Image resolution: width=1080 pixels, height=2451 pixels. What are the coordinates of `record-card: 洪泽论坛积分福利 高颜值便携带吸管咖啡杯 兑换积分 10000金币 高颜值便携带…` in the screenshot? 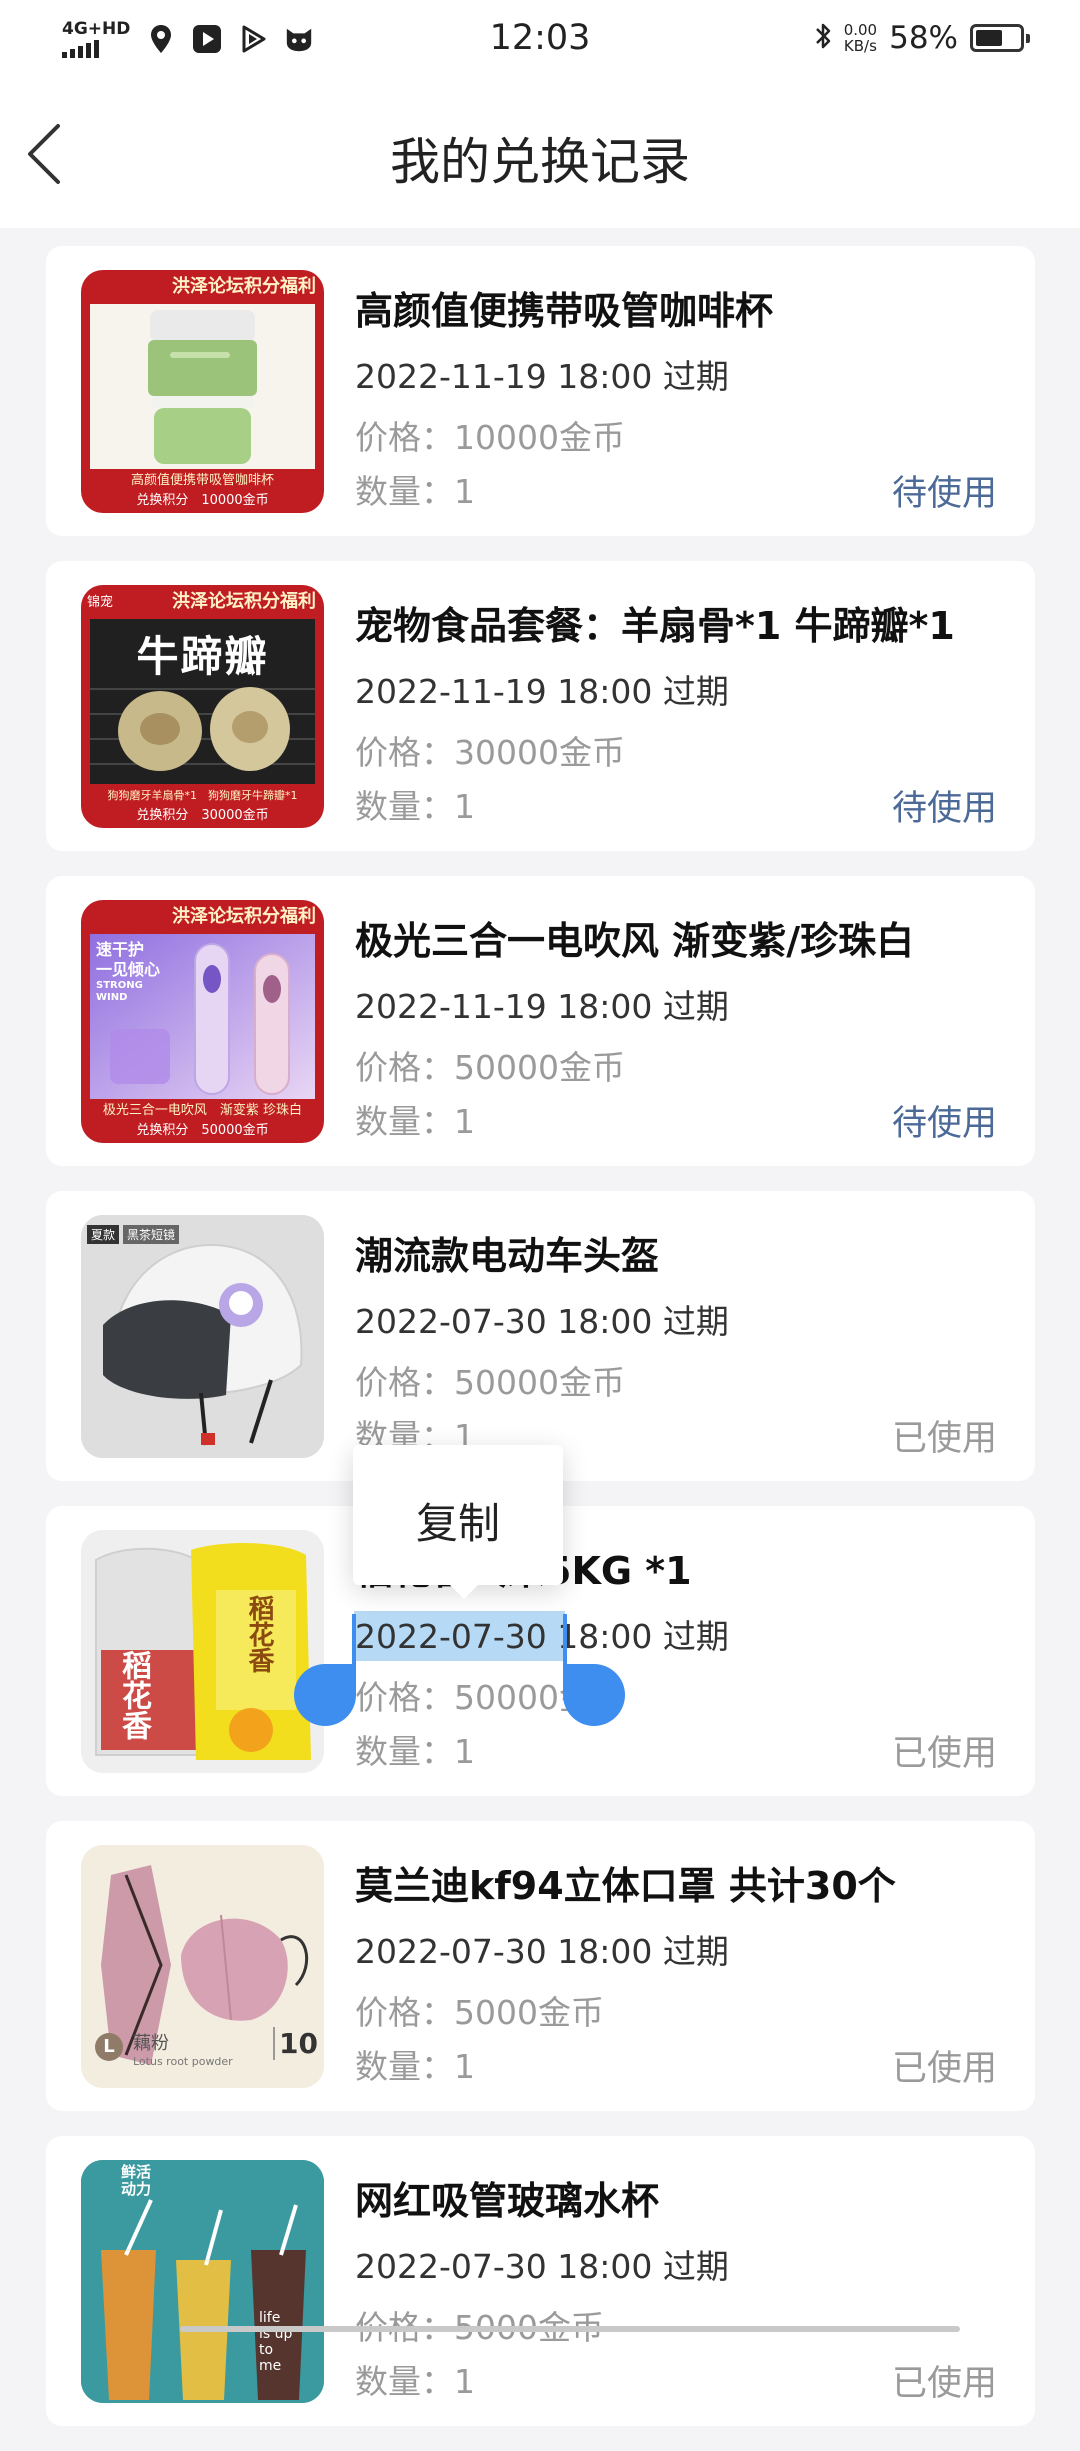 It's located at (540, 391).